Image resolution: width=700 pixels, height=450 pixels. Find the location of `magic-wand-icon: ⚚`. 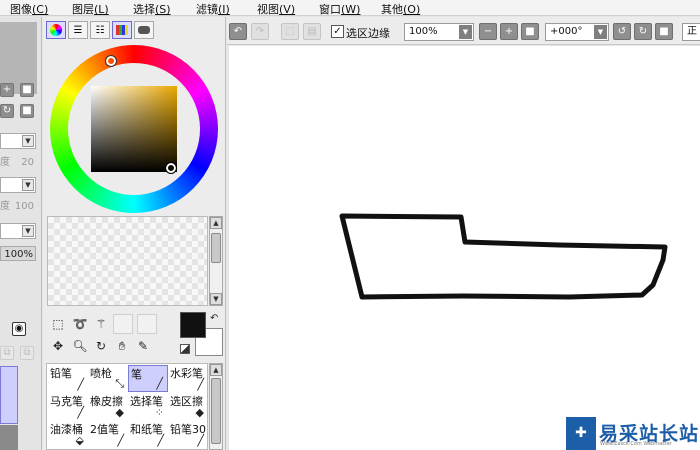

magic-wand-icon: ⚚ is located at coordinates (101, 324).